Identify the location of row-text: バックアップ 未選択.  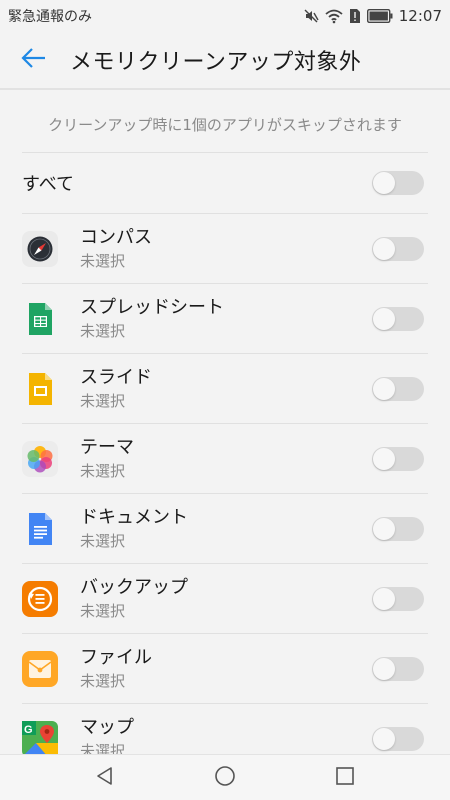
(134, 599).